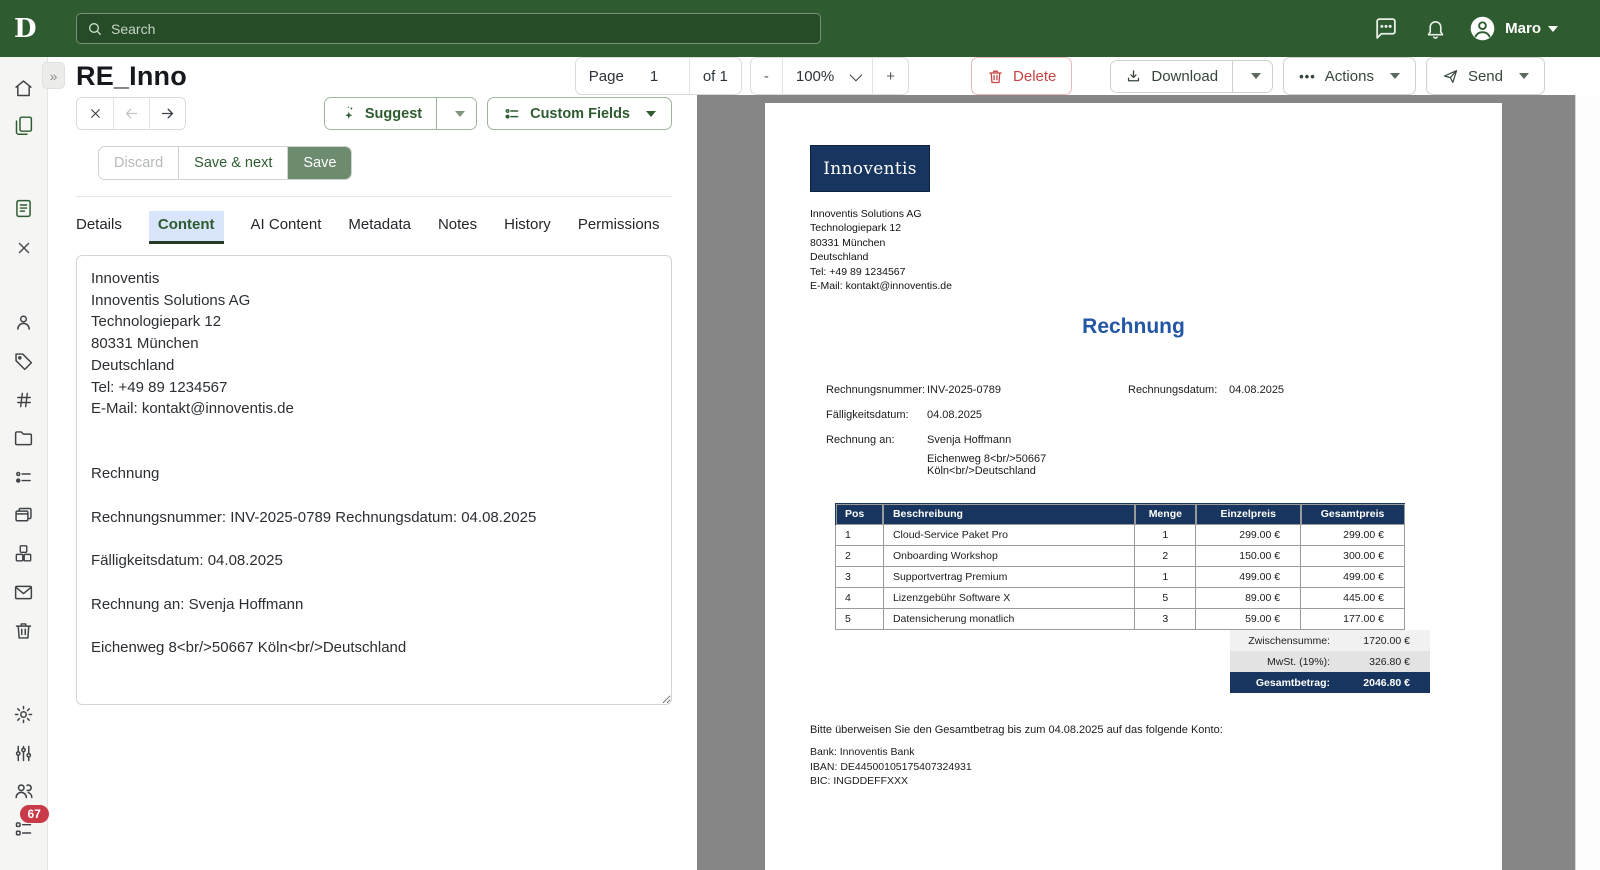  I want to click on field-label: Rechnungsnummer:, so click(876, 389).